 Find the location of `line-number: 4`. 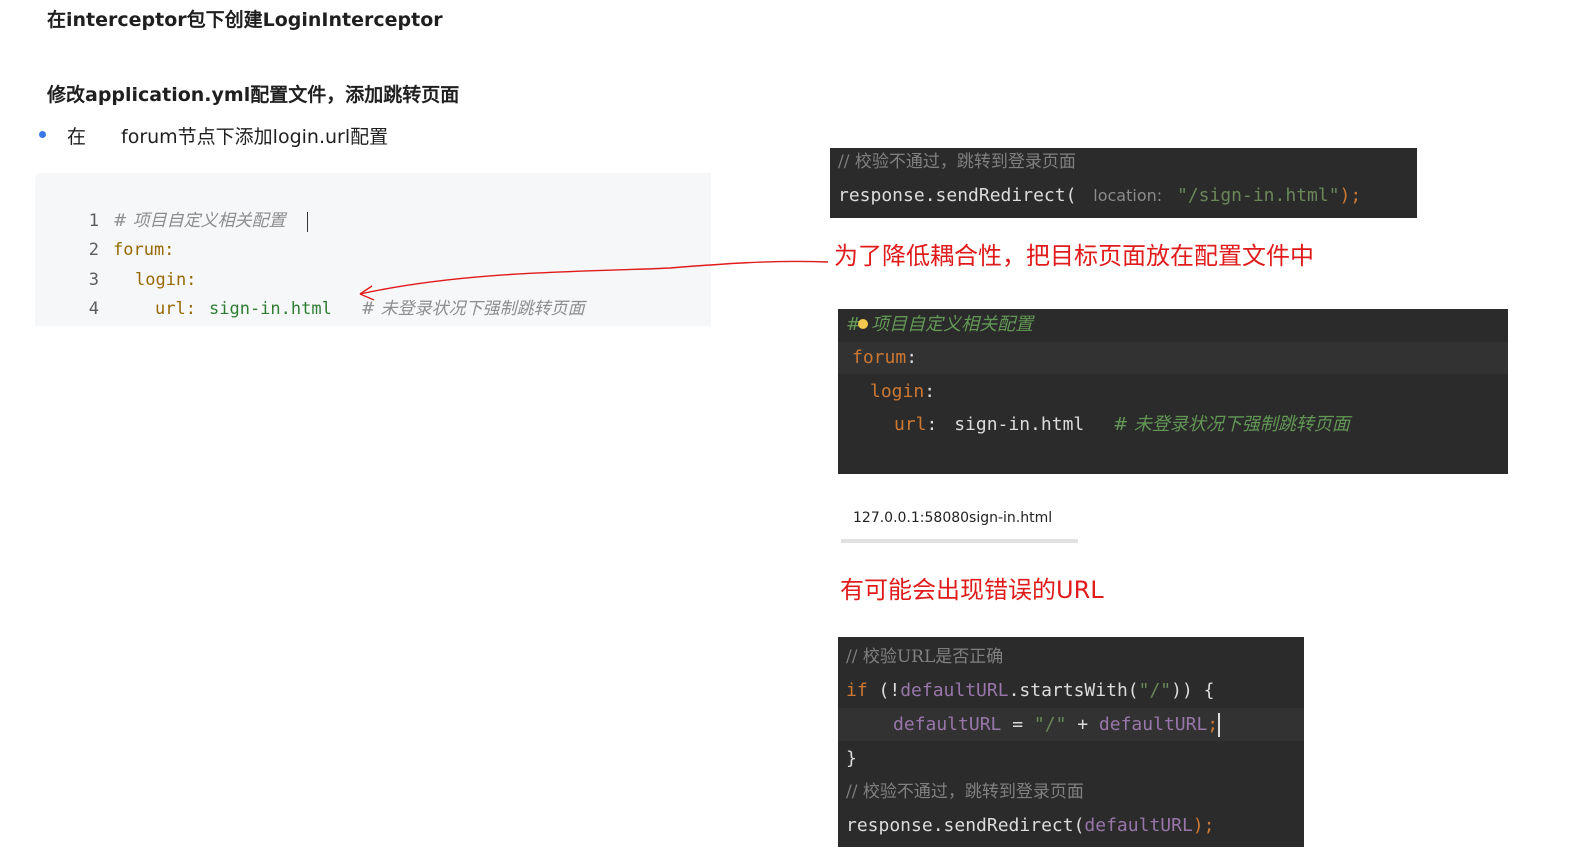

line-number: 4 is located at coordinates (93, 309).